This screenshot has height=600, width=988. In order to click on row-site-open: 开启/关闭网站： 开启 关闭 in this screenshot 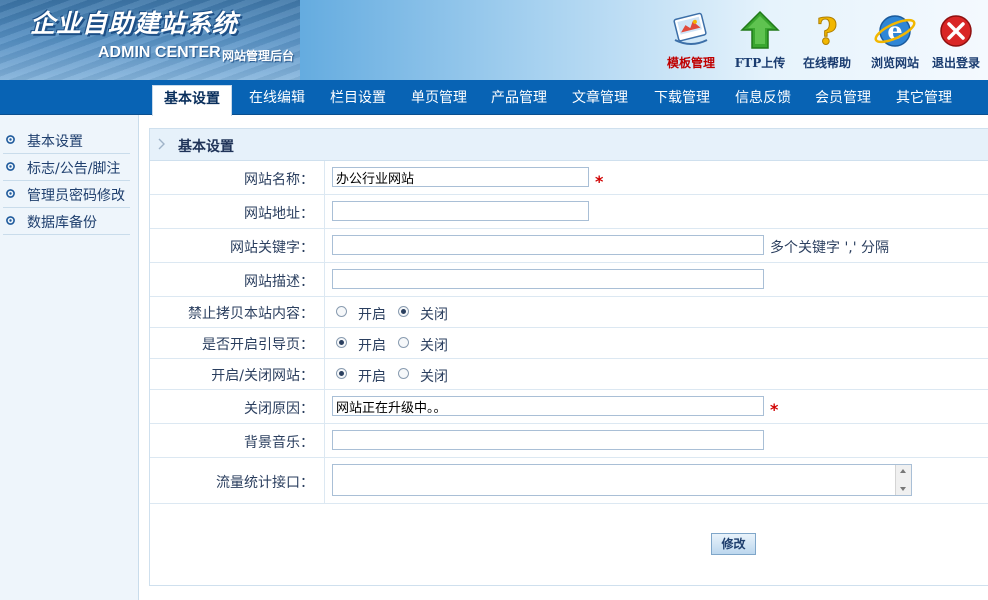, I will do `click(569, 374)`.